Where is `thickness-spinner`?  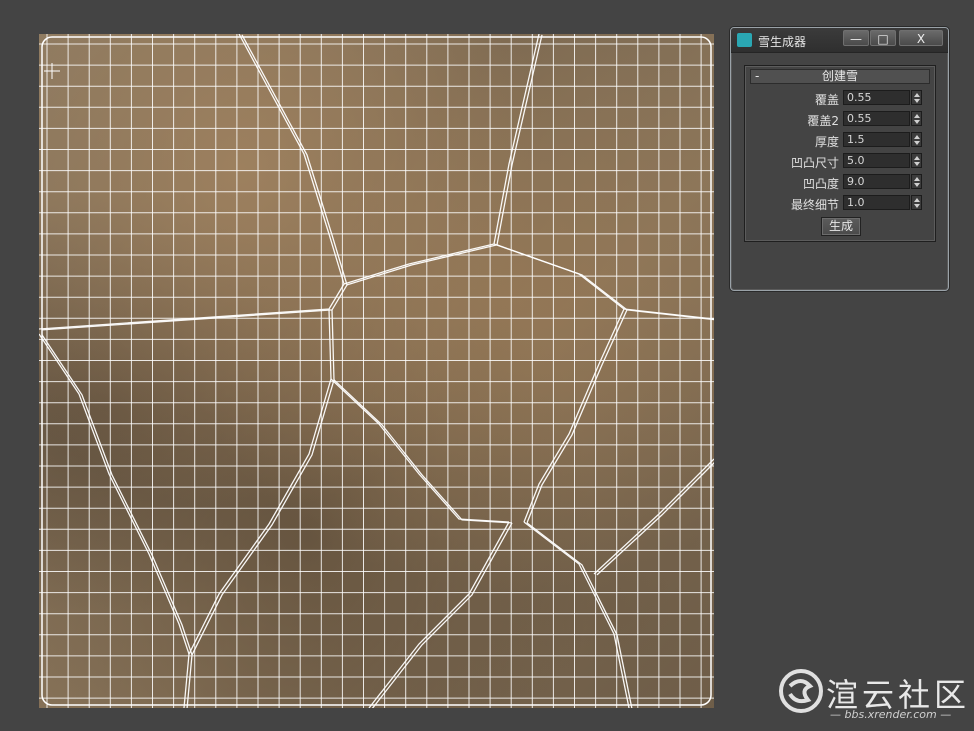 thickness-spinner is located at coordinates (916, 139).